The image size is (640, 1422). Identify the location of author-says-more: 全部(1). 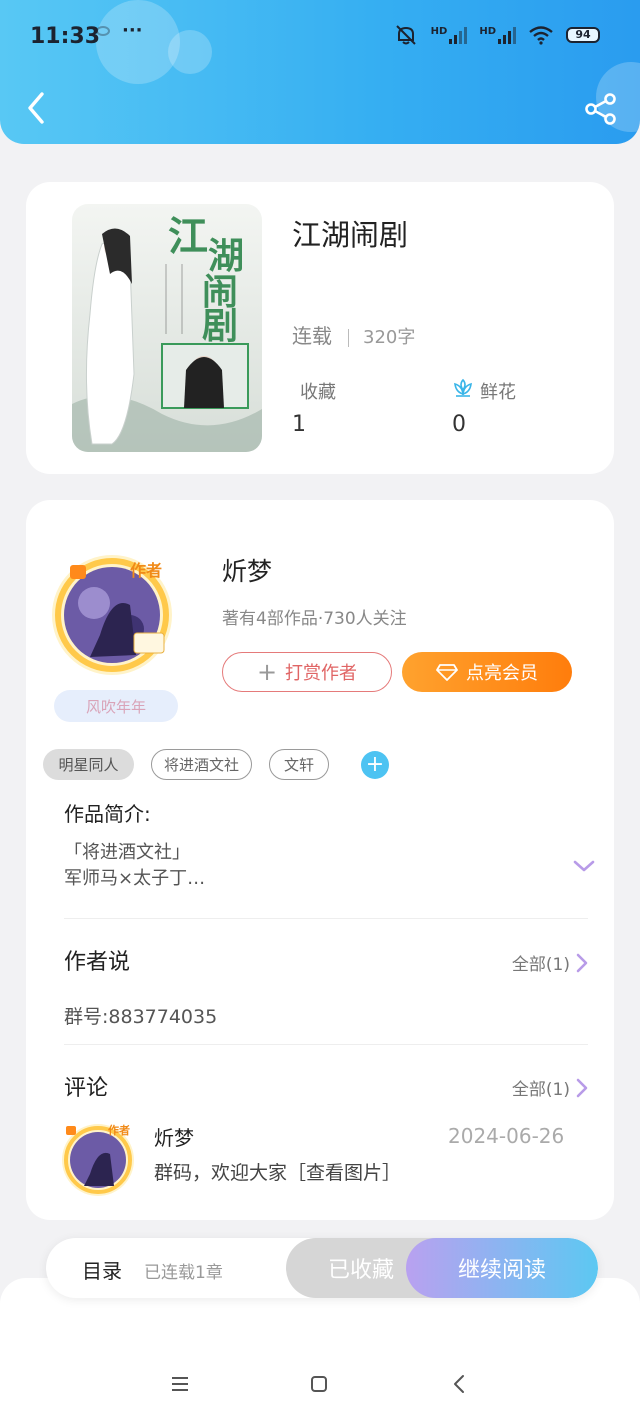
(550, 962).